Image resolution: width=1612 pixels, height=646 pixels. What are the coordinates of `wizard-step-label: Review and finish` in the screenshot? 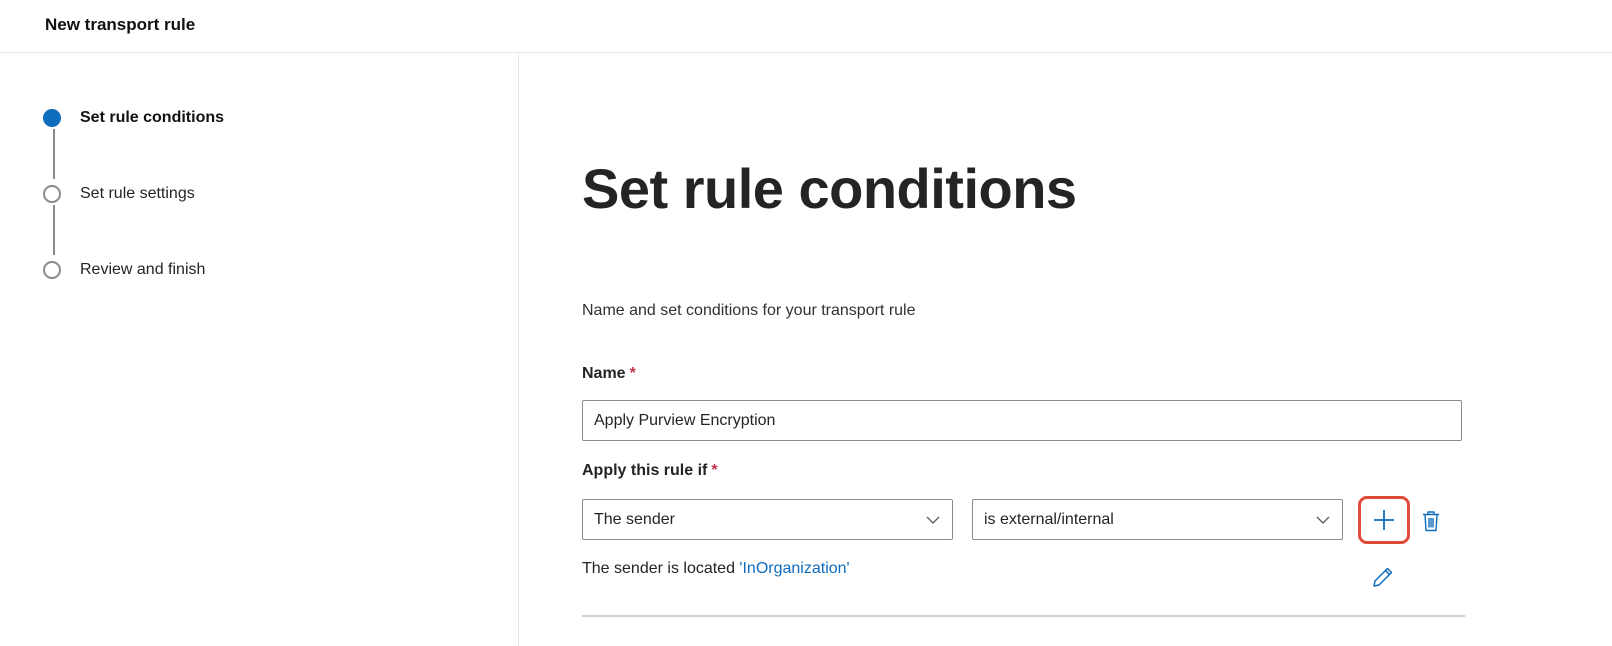 It's located at (143, 269).